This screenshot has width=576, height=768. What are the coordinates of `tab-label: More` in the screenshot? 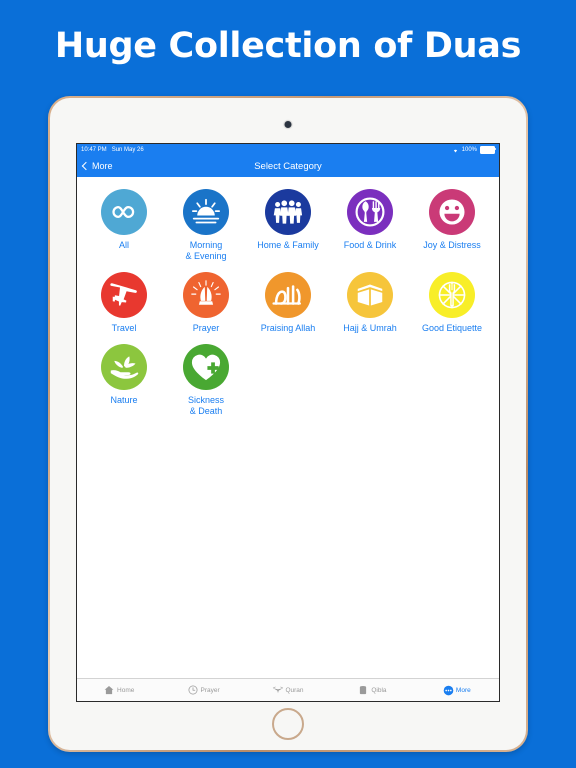 It's located at (463, 690).